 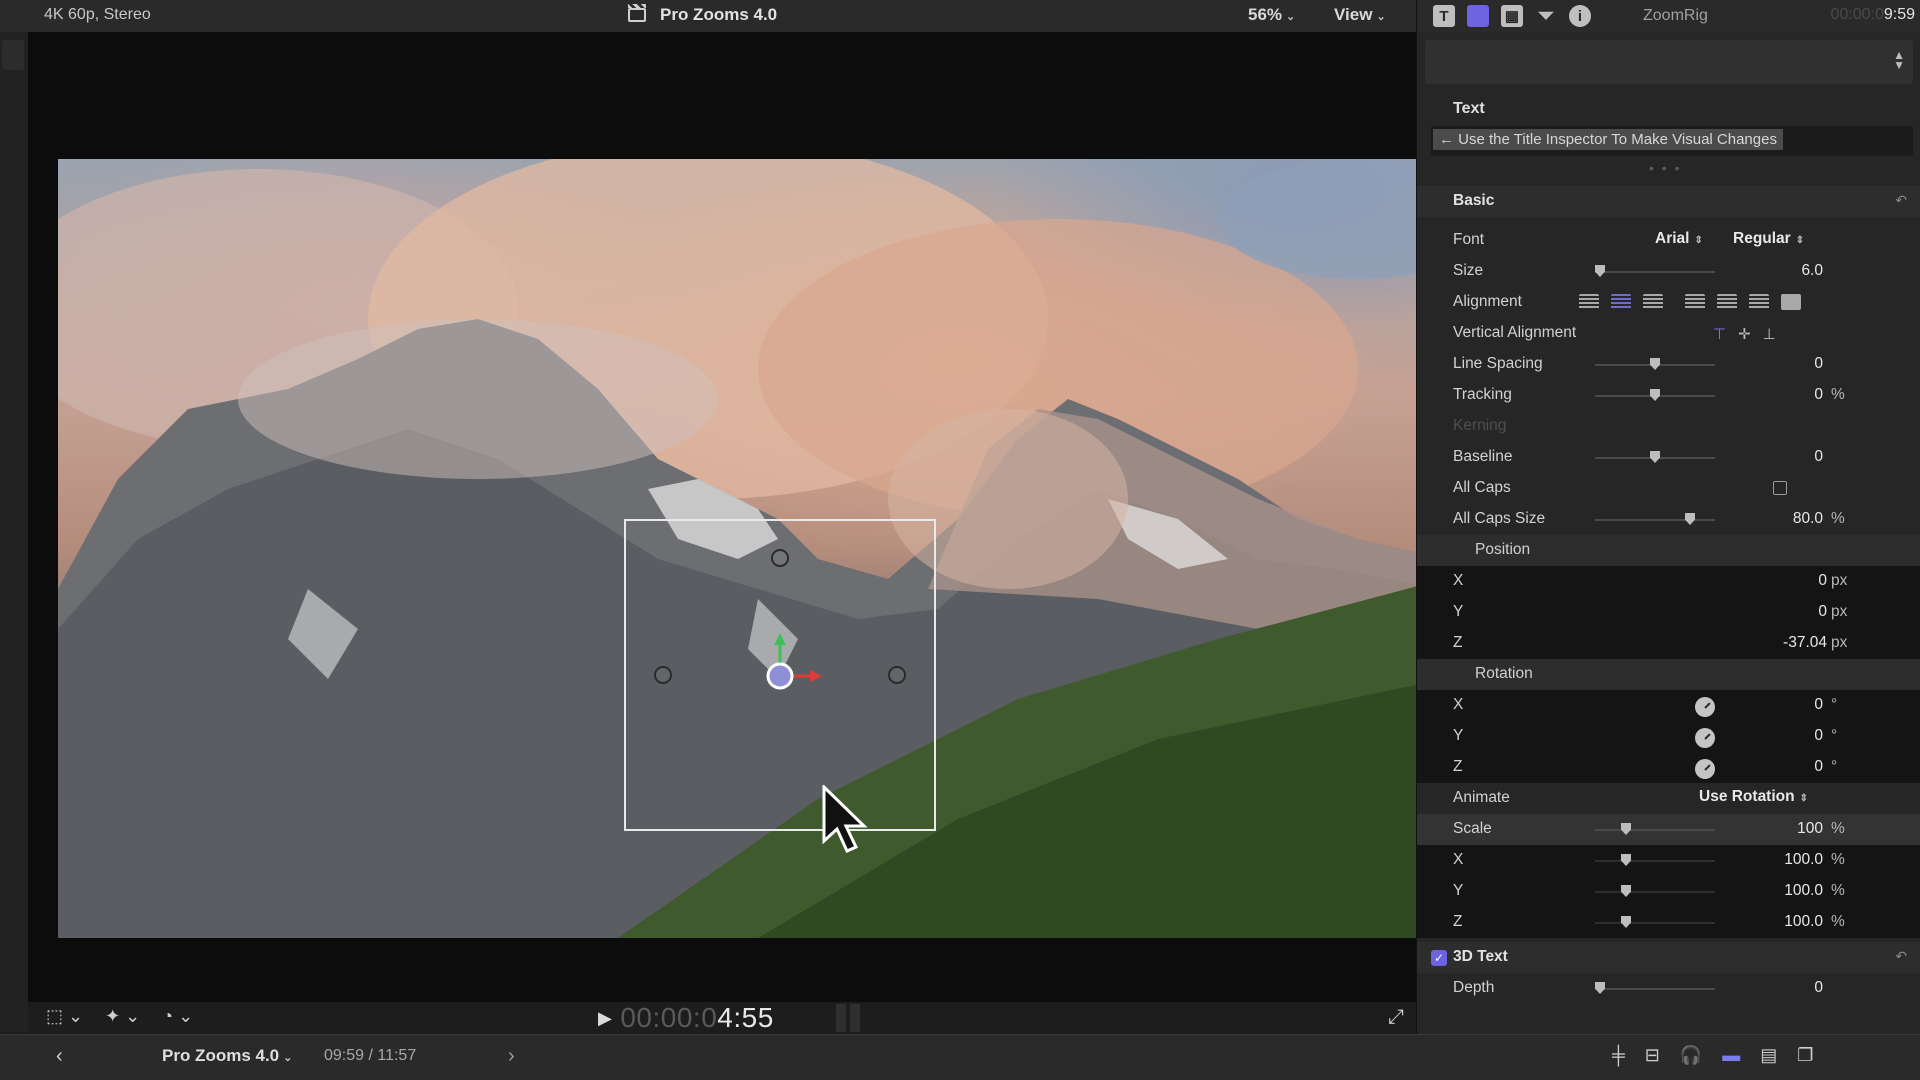 I want to click on headphones-icon: 🎧, so click(x=1691, y=1055).